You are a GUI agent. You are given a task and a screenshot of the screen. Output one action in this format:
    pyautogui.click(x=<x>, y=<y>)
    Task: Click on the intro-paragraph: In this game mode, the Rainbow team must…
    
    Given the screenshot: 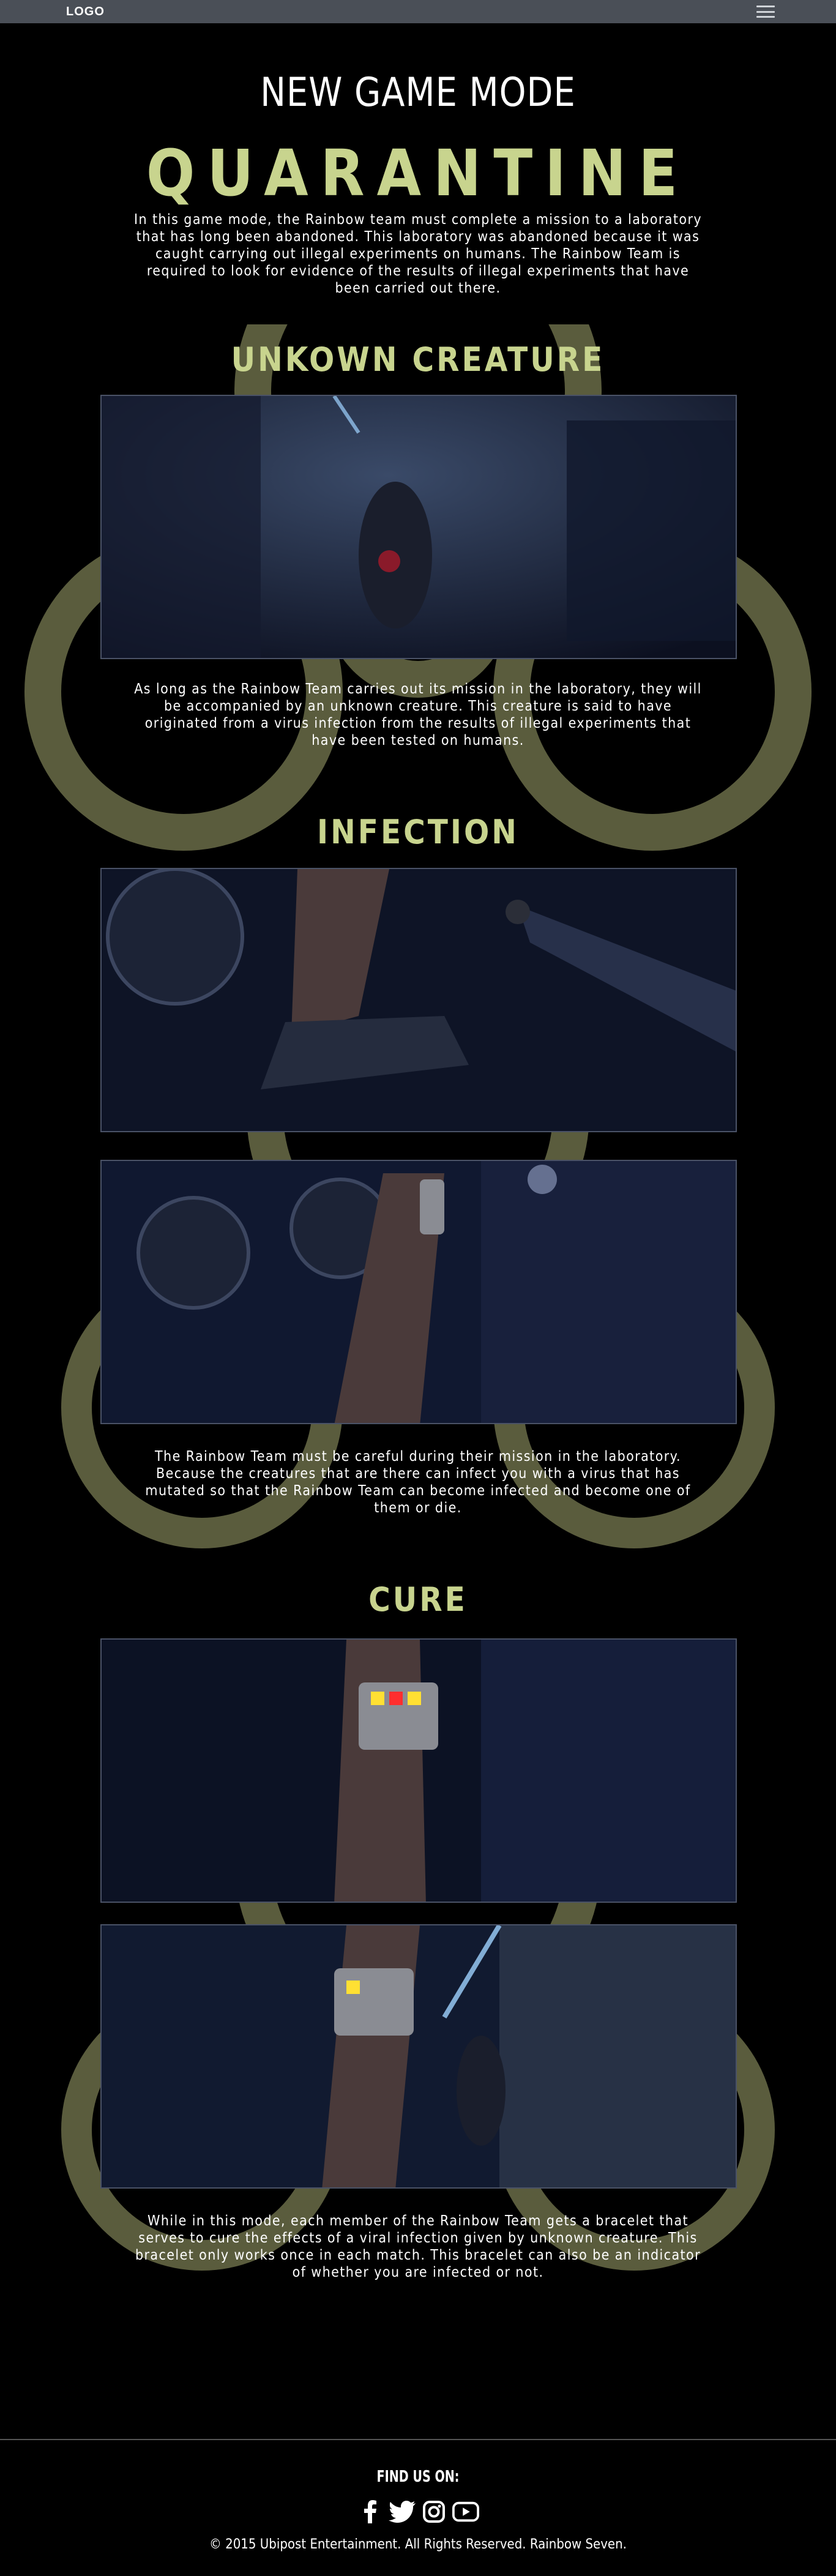 What is the action you would take?
    pyautogui.click(x=418, y=254)
    